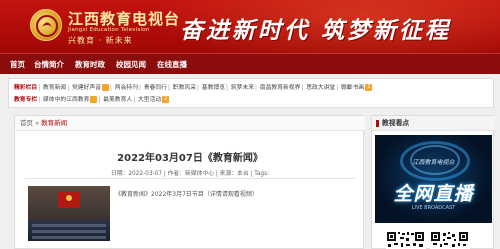 The width and height of the screenshot is (500, 249). What do you see at coordinates (190, 174) in the screenshot?
I see `article-meta: 日期：2022-03-07 | 作者：新媒体中心 | 来源：本台 | Tags:` at bounding box center [190, 174].